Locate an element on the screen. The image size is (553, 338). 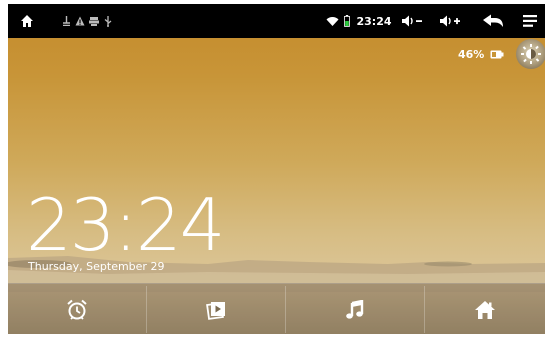
gallery-button is located at coordinates (216, 309).